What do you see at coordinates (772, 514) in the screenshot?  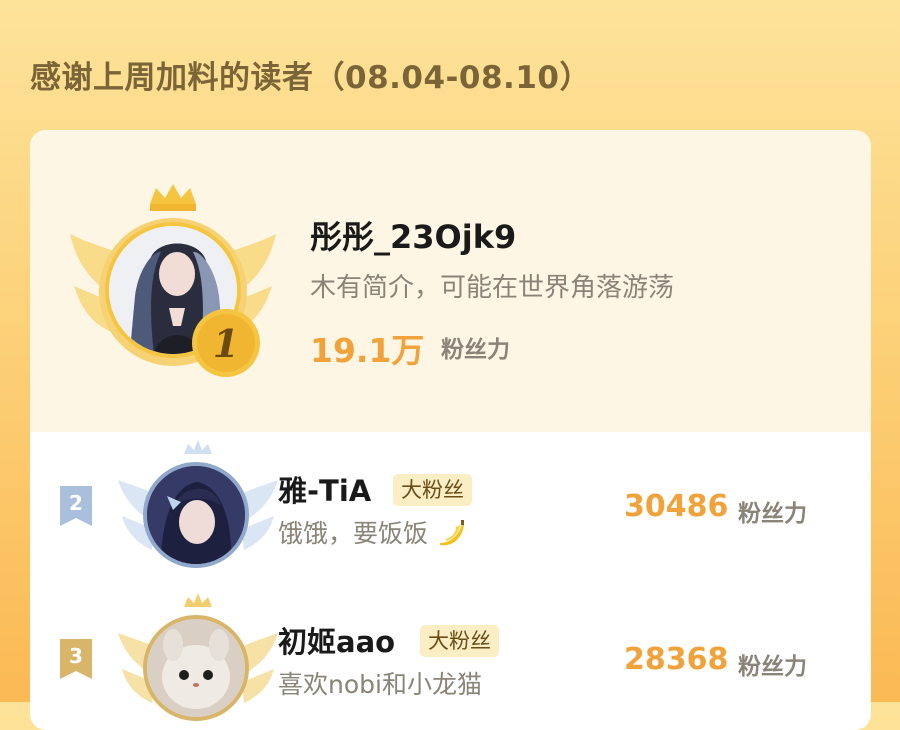 I see `rank-2-score-unit: 粉丝力` at bounding box center [772, 514].